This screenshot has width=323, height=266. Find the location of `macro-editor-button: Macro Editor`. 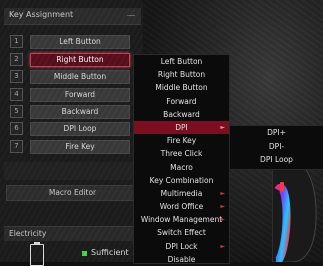

macro-editor-button: Macro Editor is located at coordinates (72, 193).